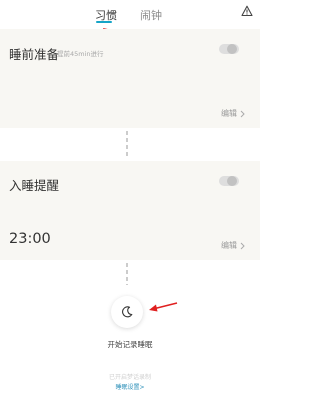  Describe the element at coordinates (129, 377) in the screenshot. I see `dream-talk-status: 已开启梦话录制` at that location.